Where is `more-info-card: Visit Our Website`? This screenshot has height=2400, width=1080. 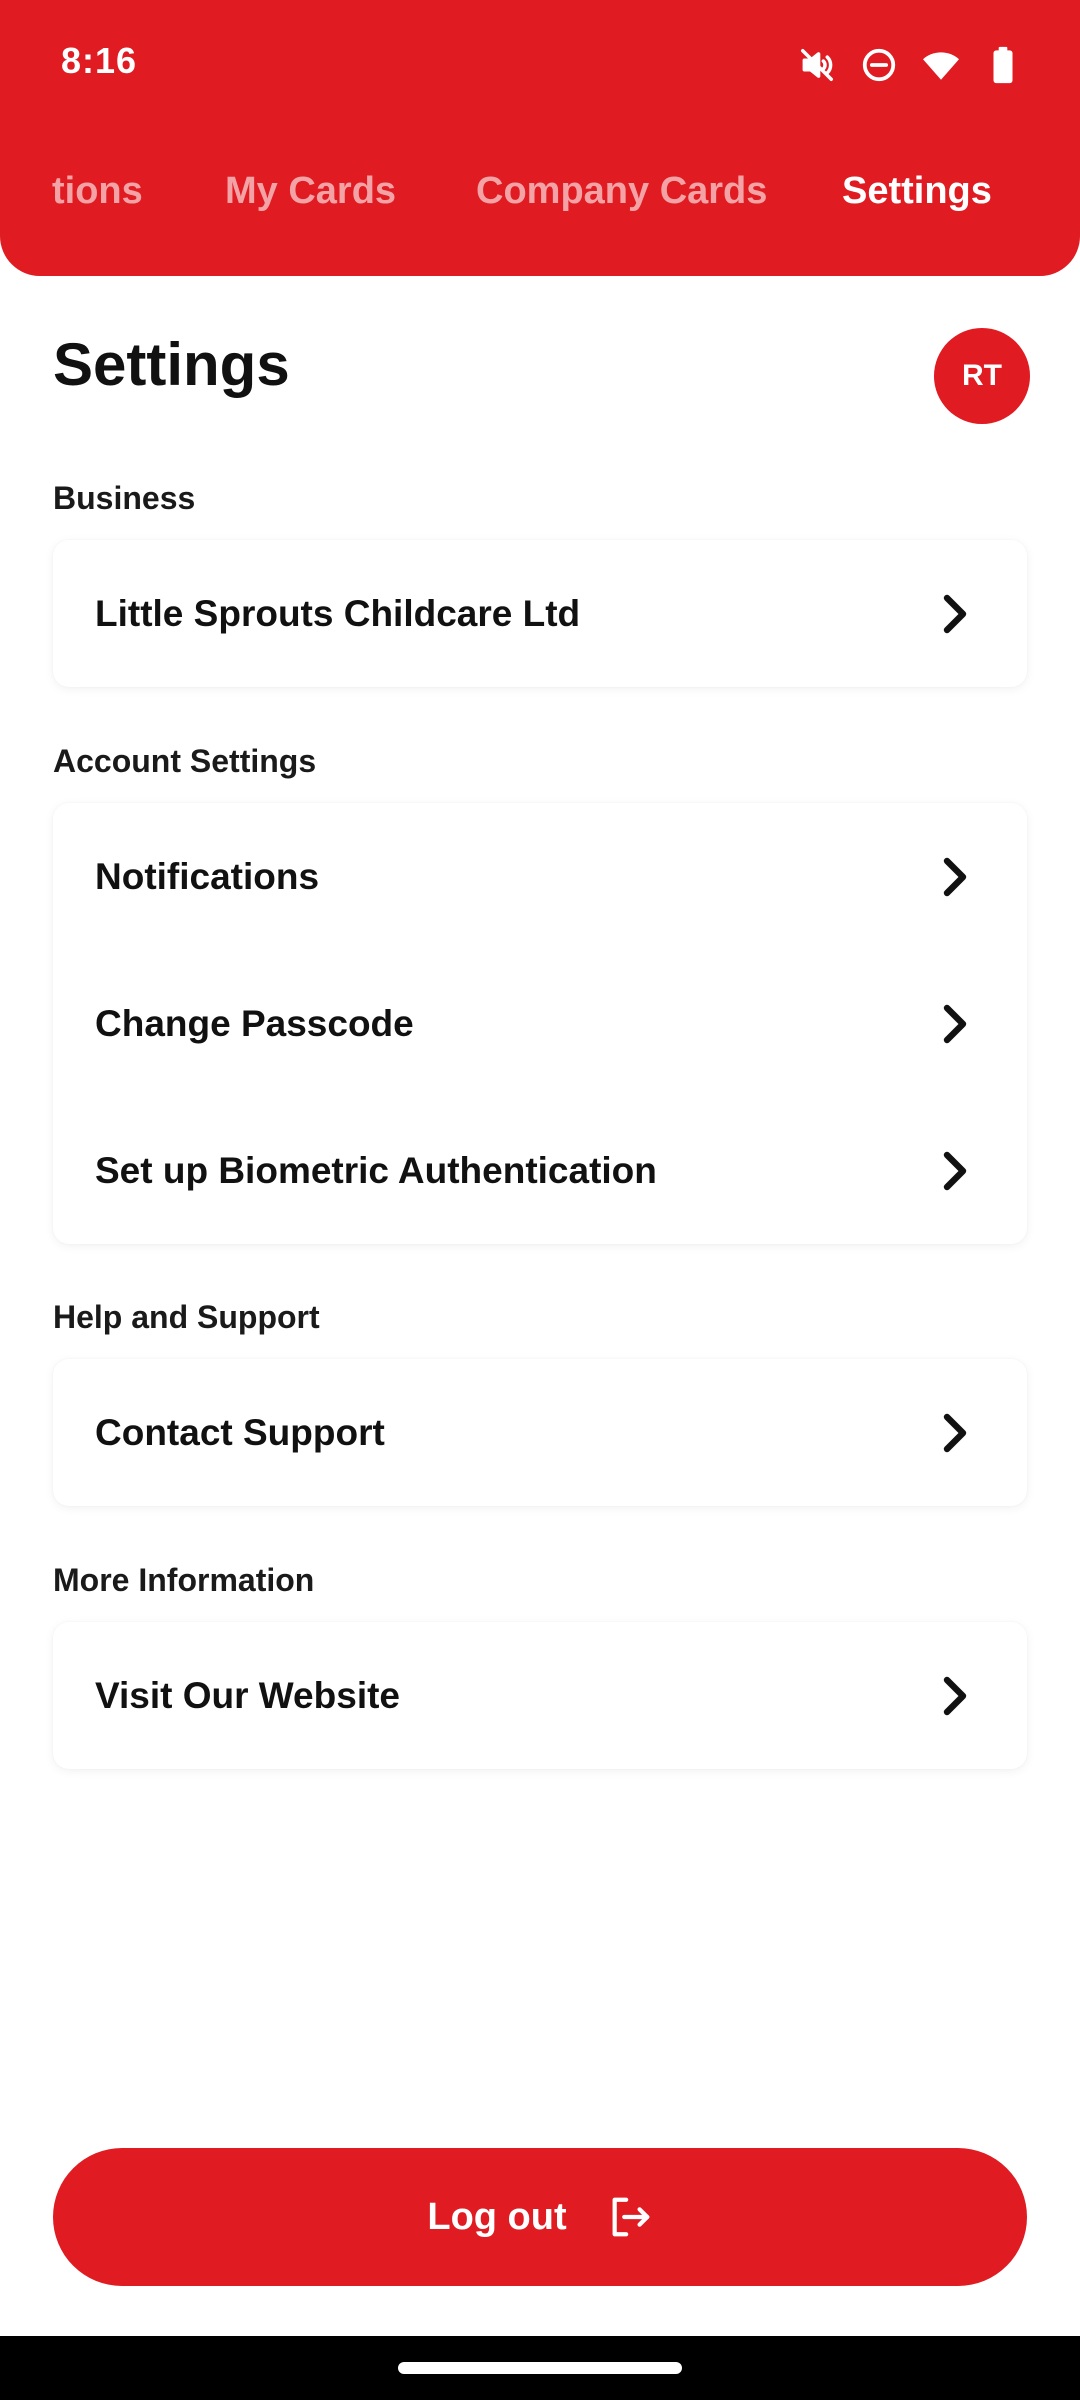 more-info-card: Visit Our Website is located at coordinates (540, 1695).